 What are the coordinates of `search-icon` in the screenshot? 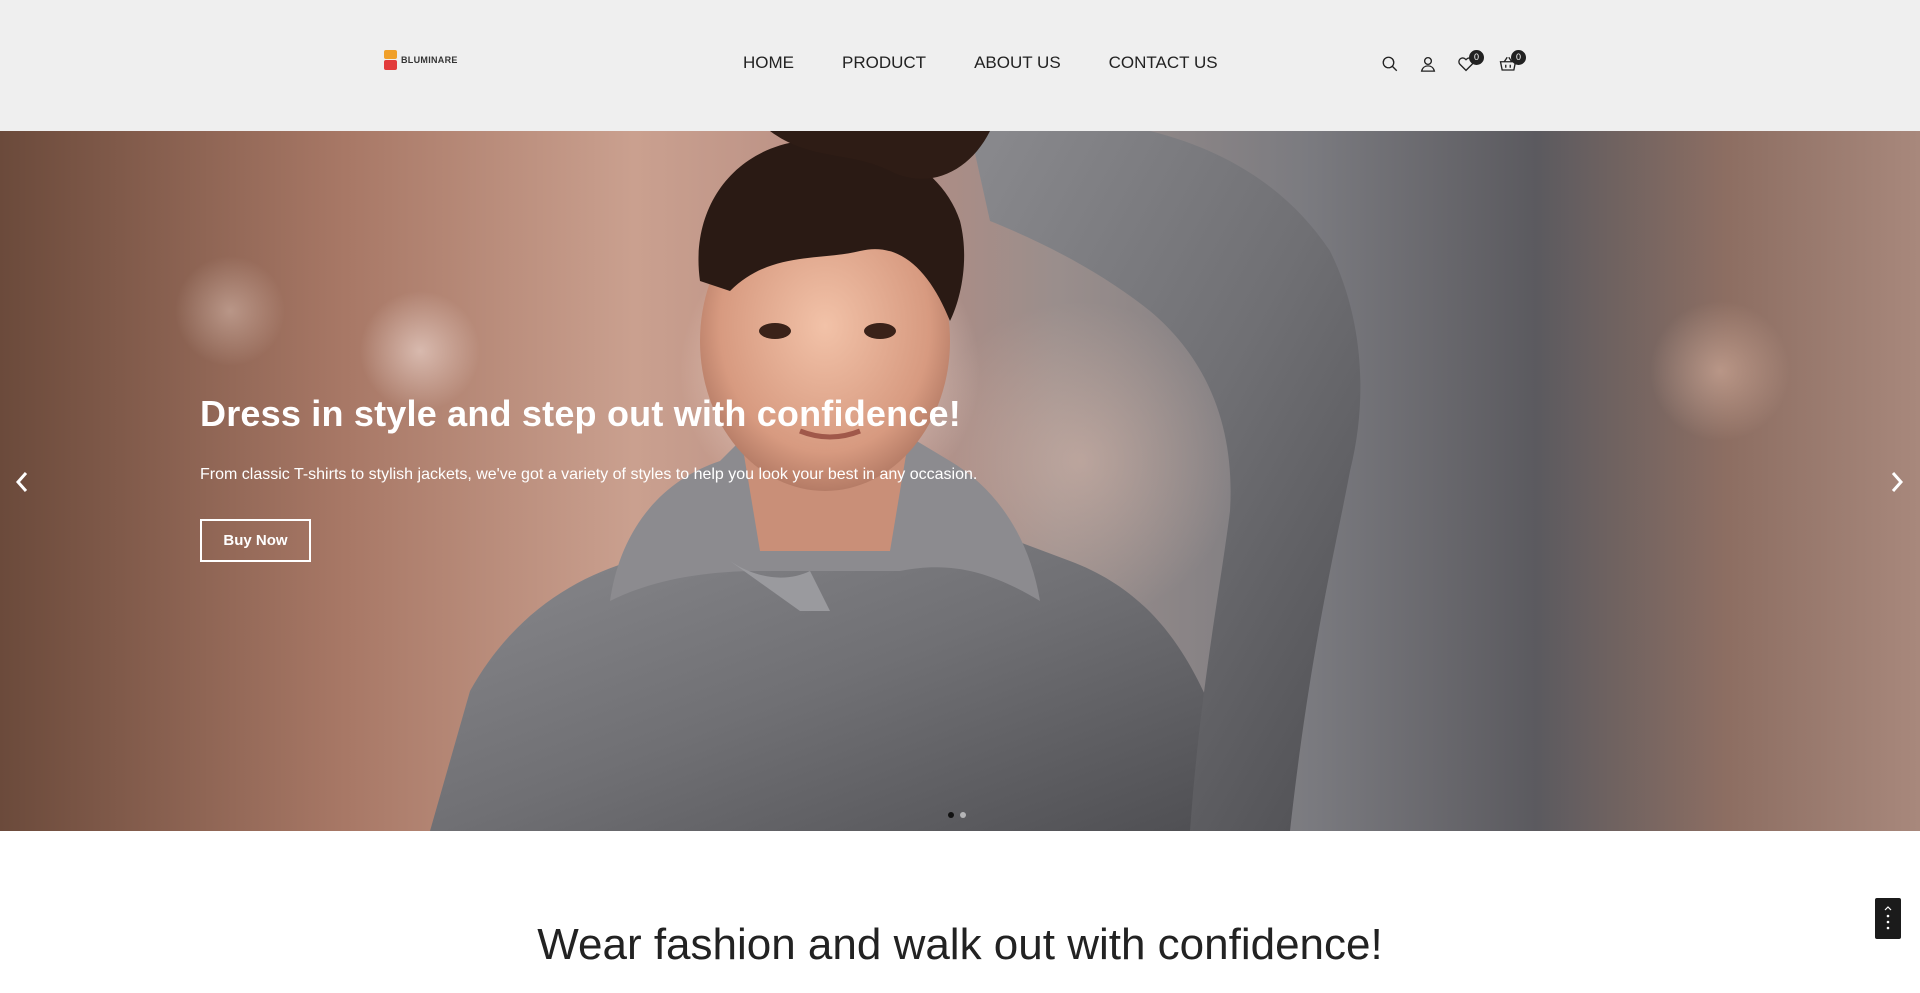 It's located at (1390, 64).